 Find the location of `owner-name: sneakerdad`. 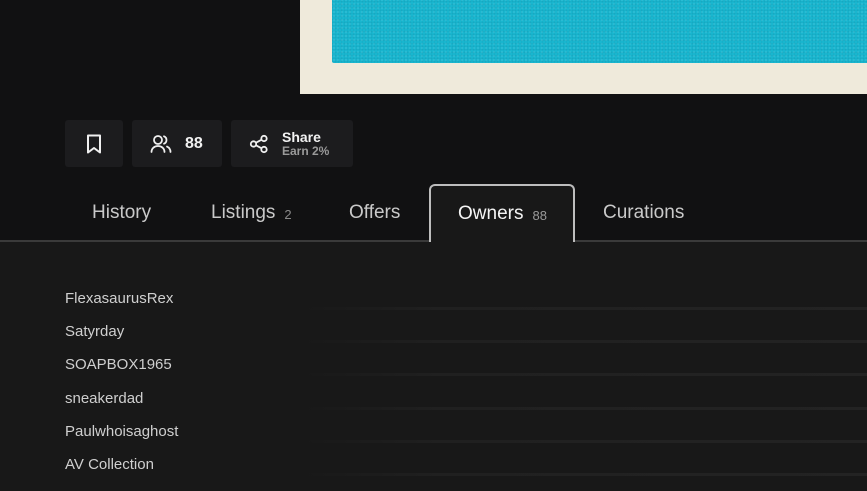

owner-name: sneakerdad is located at coordinates (104, 398).